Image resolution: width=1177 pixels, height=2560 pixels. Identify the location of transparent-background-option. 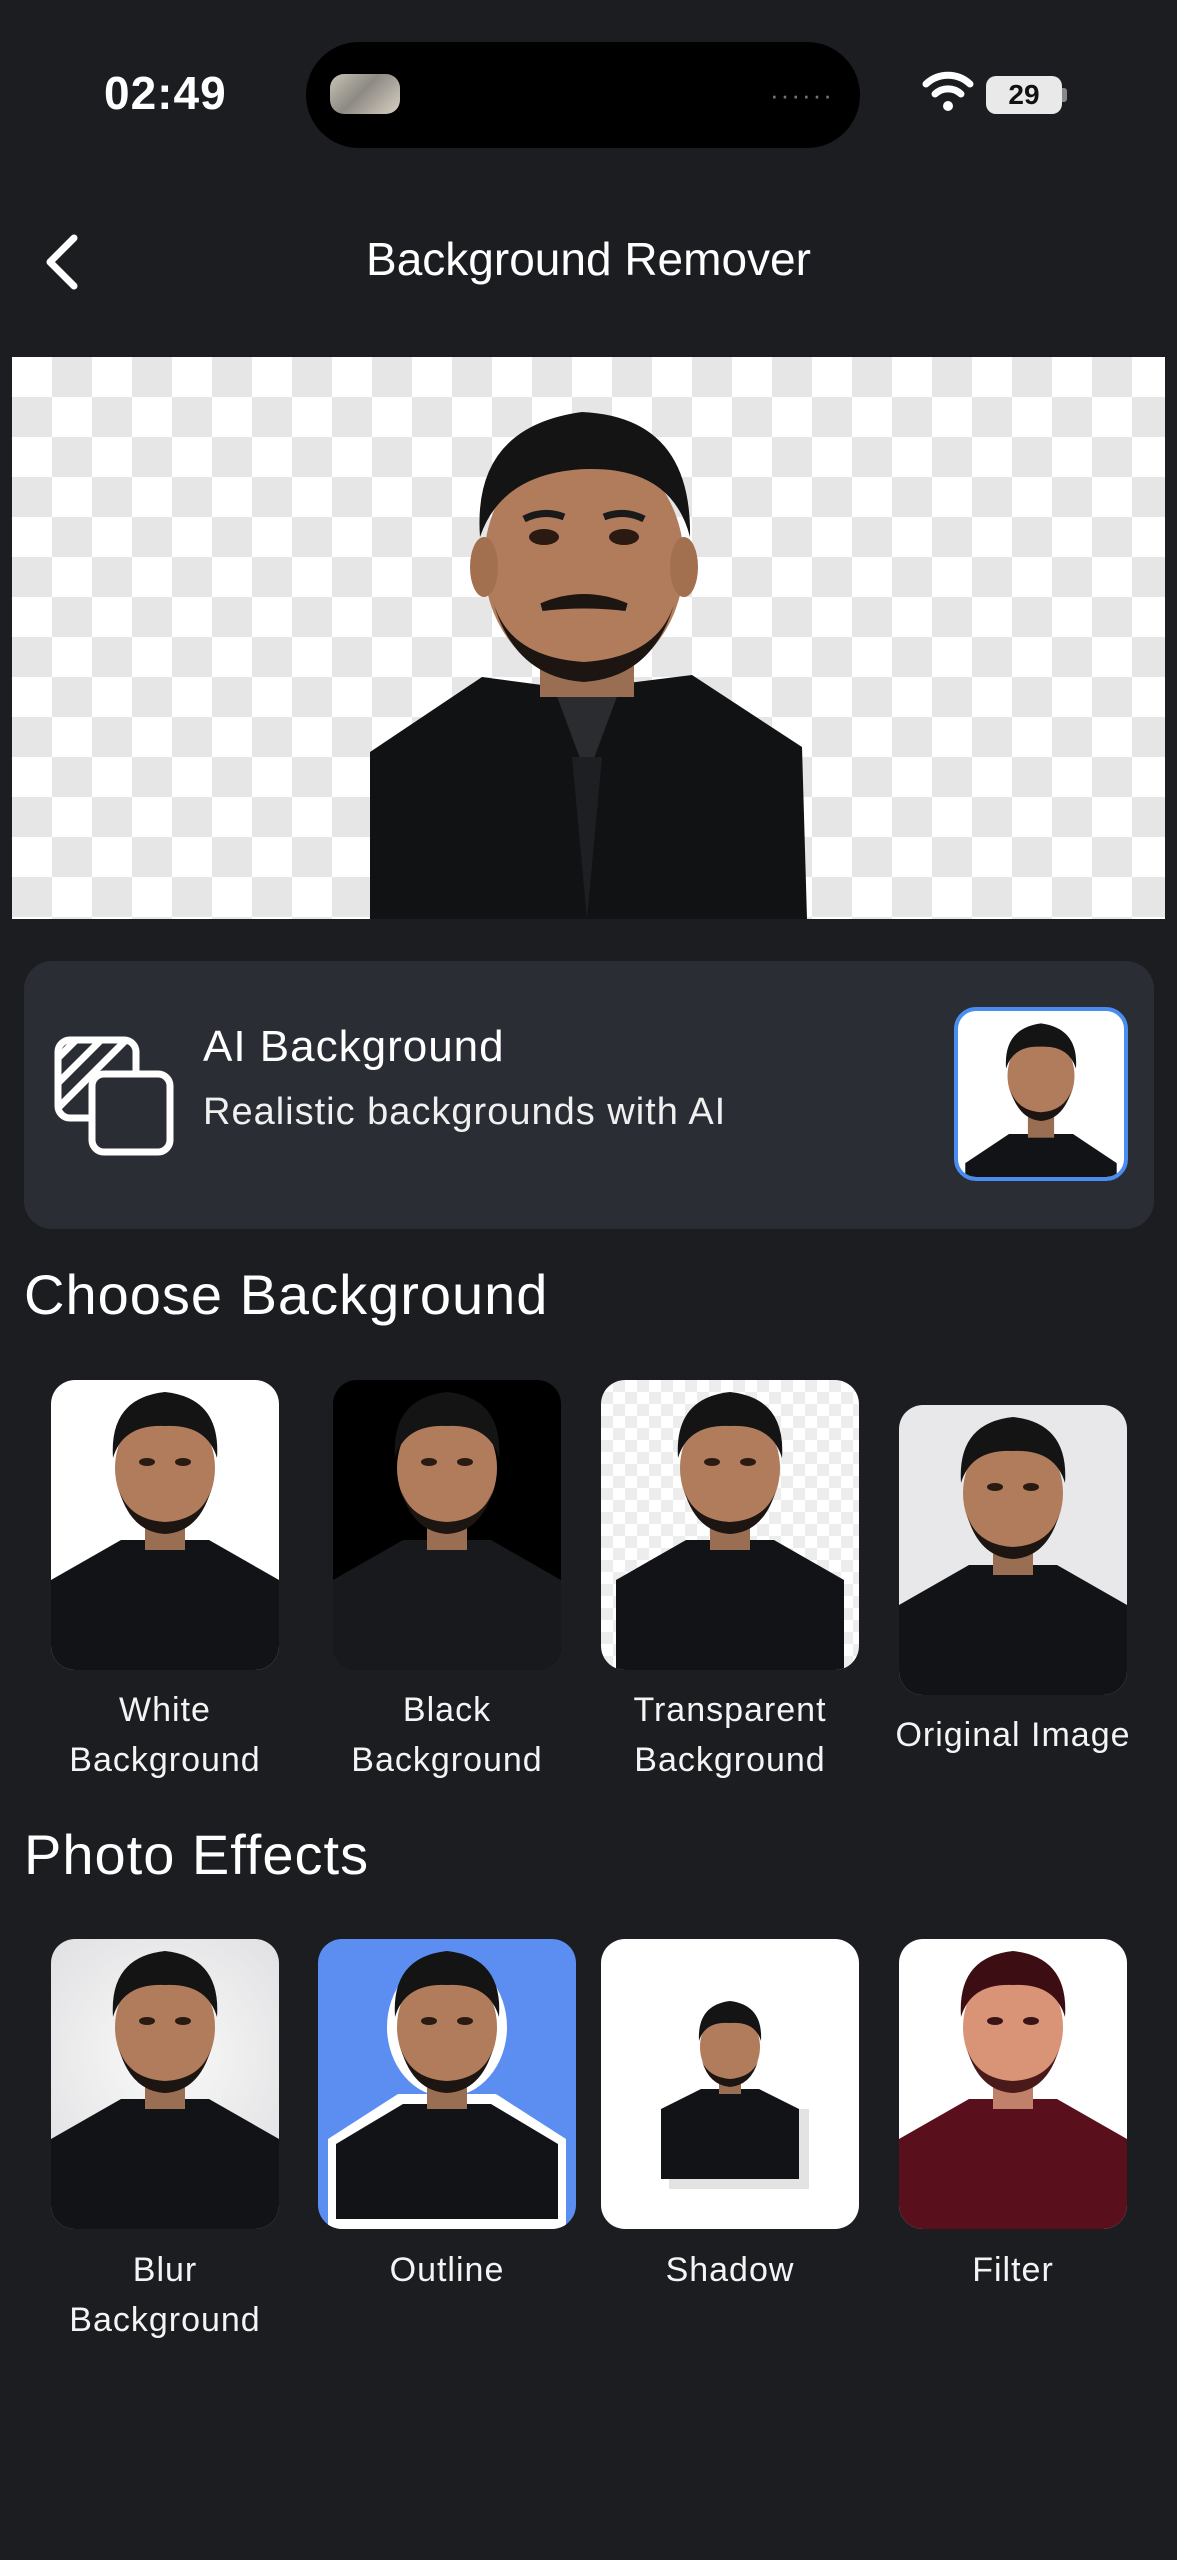
(730, 1525).